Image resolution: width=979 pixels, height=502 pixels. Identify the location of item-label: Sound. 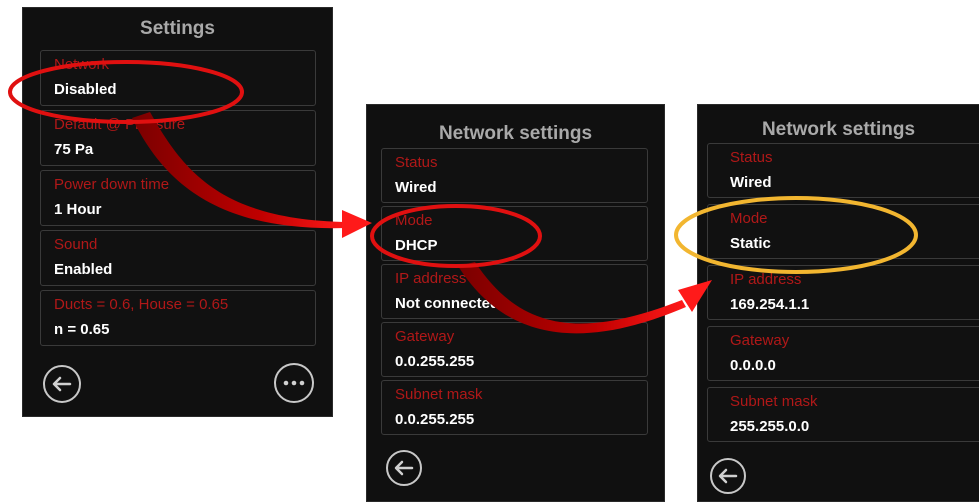
(76, 244).